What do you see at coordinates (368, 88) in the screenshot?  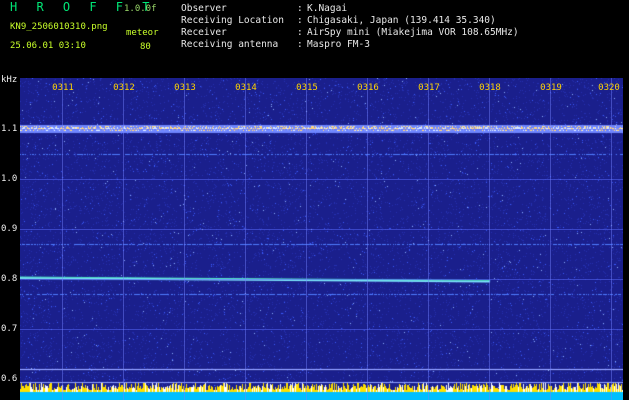 I see `x-tick-label: 0316` at bounding box center [368, 88].